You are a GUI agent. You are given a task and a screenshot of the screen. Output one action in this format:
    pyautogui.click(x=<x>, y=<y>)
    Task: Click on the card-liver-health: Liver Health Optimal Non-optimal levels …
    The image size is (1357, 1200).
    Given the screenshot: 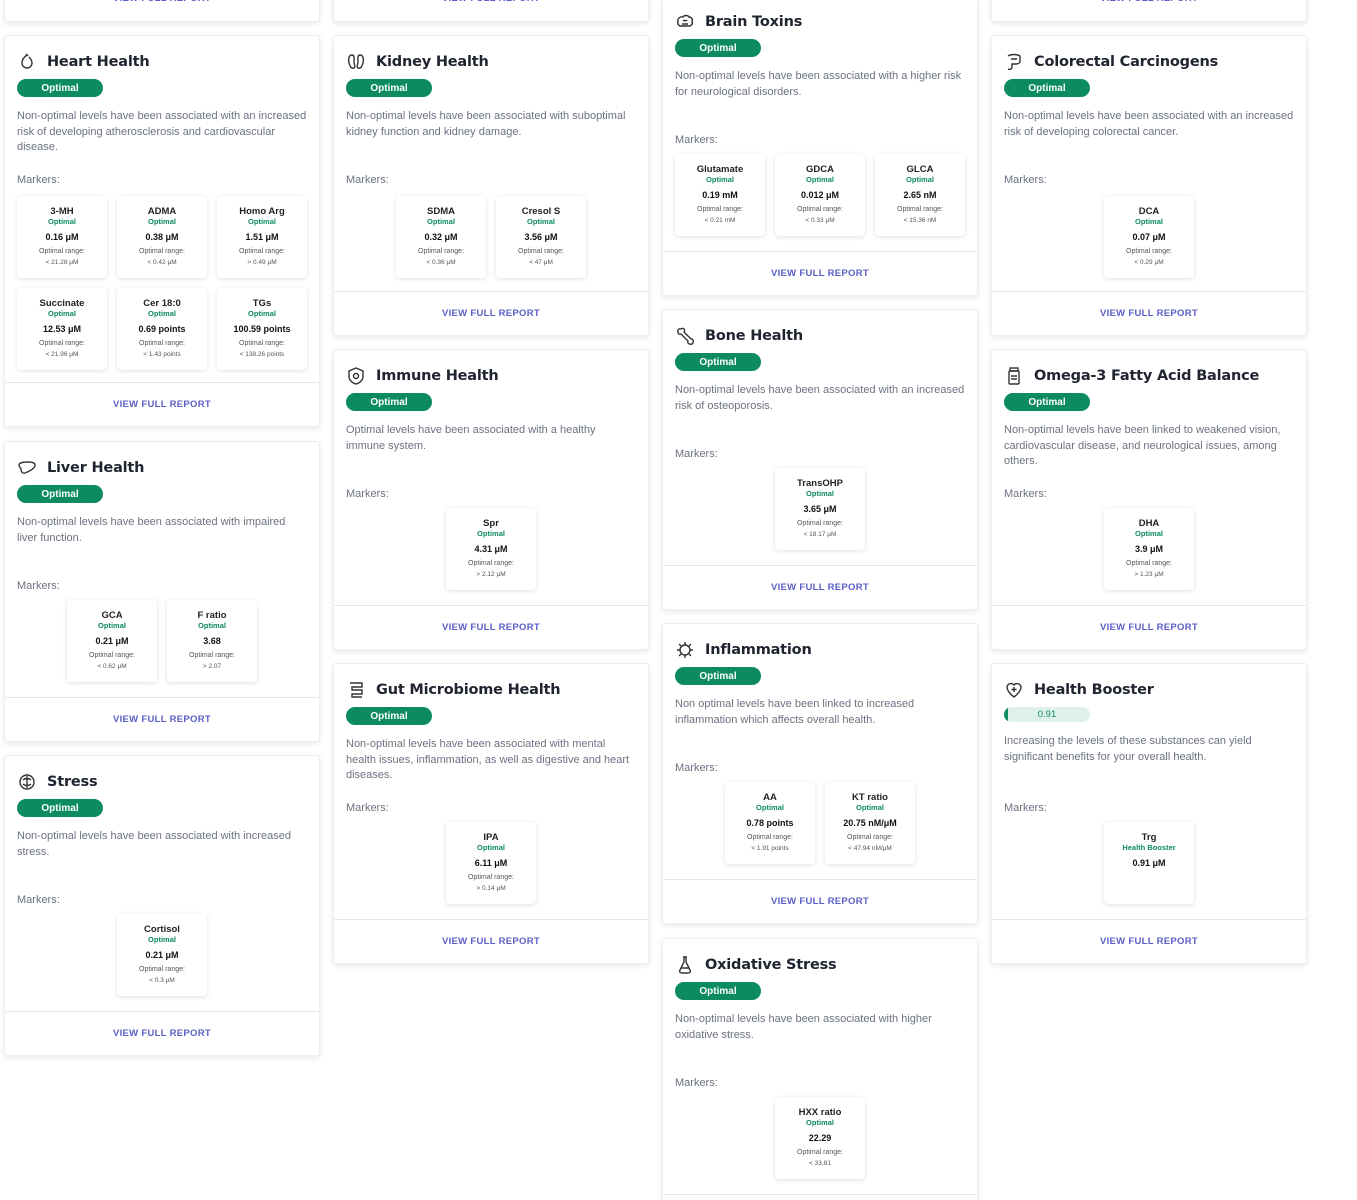 What is the action you would take?
    pyautogui.click(x=162, y=591)
    